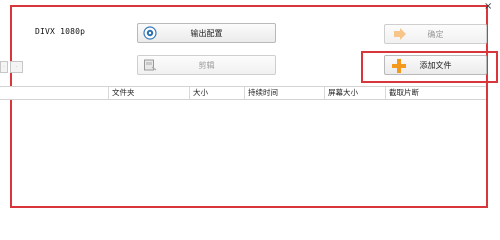 The height and width of the screenshot is (240, 500). What do you see at coordinates (429, 67) in the screenshot?
I see `add-file-highlight` at bounding box center [429, 67].